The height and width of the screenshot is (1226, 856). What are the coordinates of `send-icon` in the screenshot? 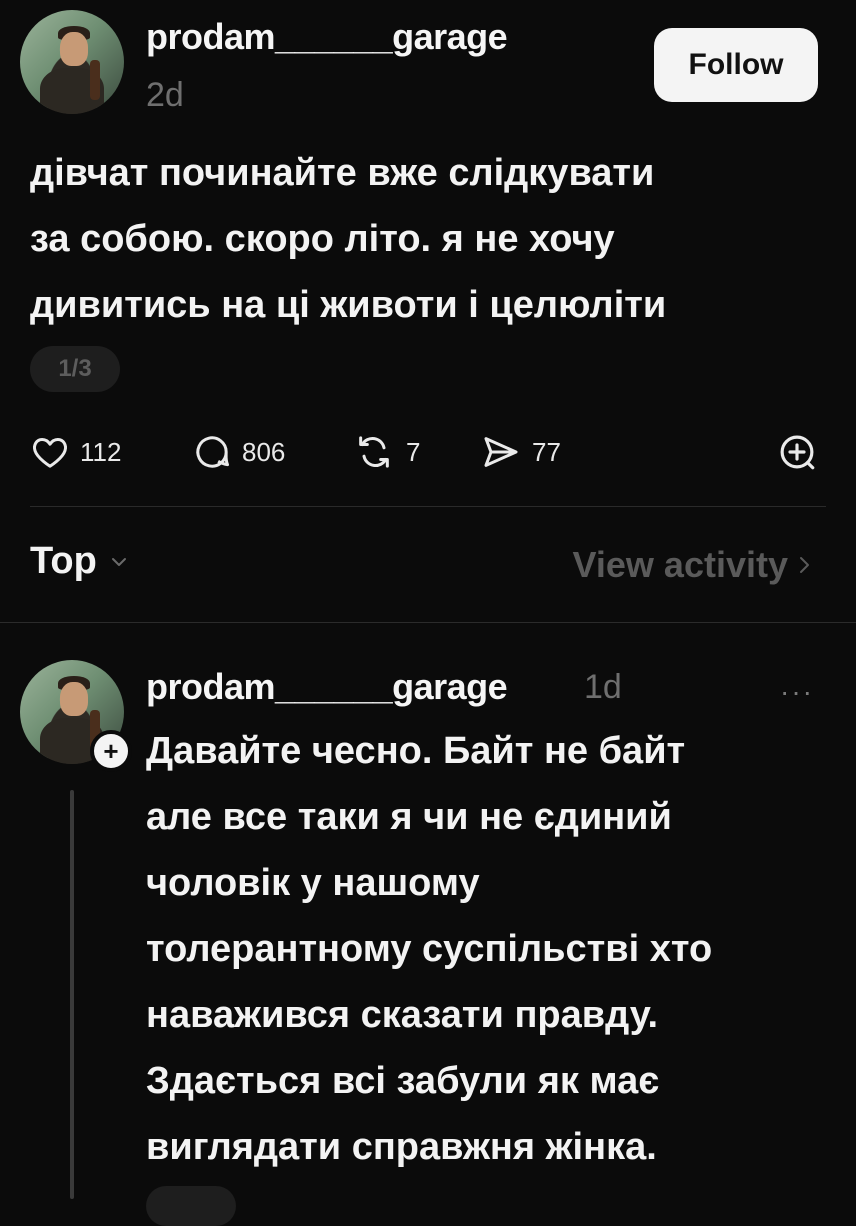 It's located at (501, 452).